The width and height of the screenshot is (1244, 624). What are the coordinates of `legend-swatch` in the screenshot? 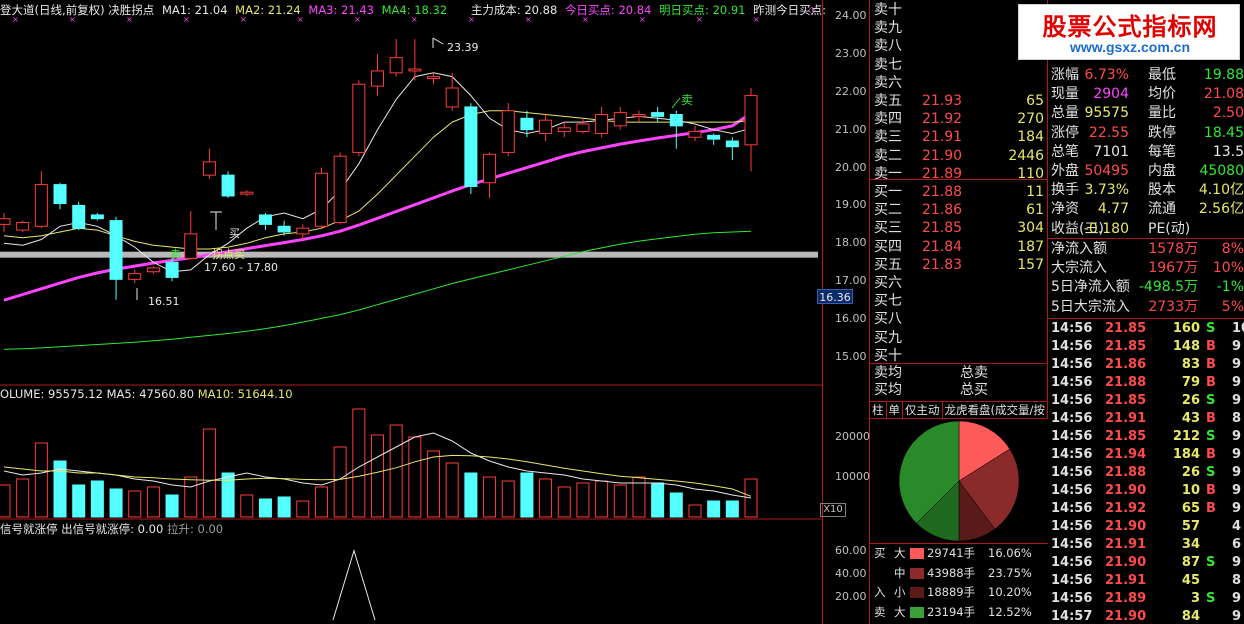 It's located at (917, 553).